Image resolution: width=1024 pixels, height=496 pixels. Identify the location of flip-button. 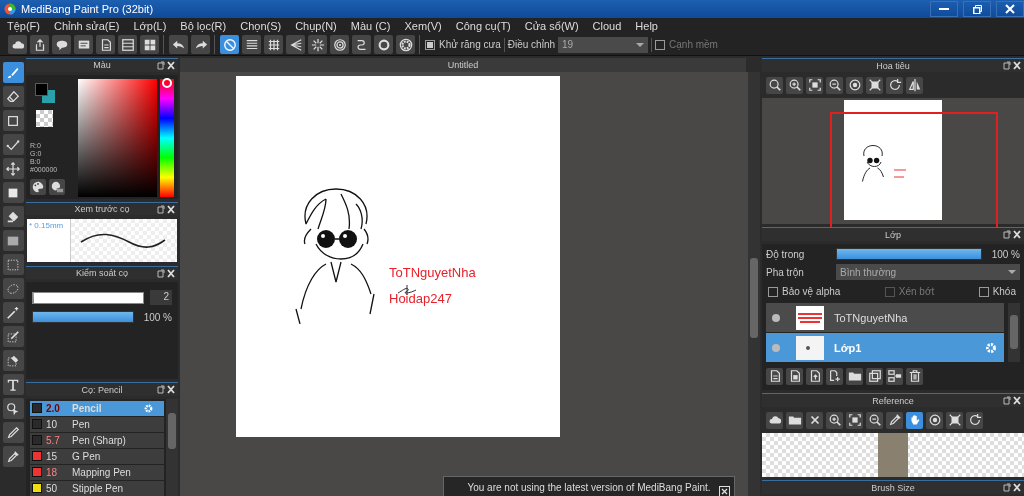
(914, 85).